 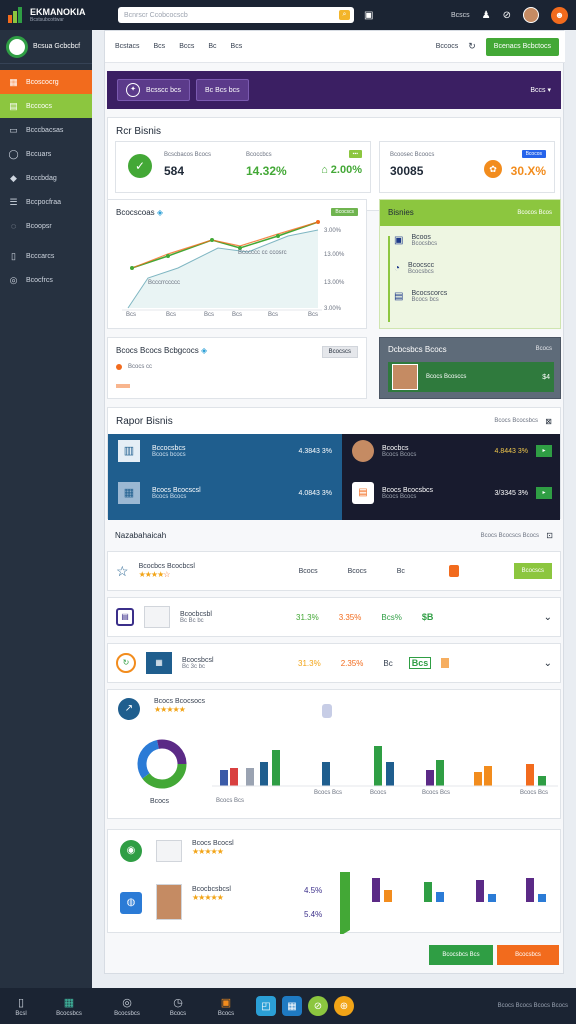 I want to click on app-shortcut-4-icon: ⊕, so click(x=344, y=1006).